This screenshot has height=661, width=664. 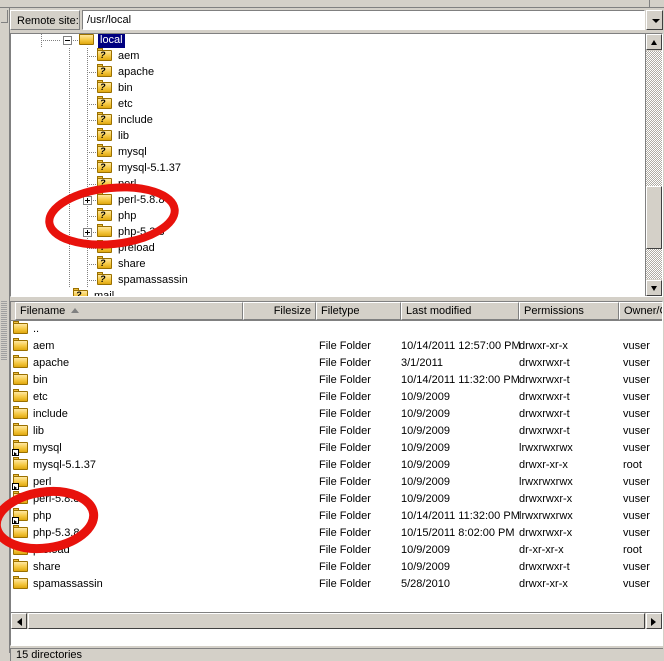 I want to click on tree-item-root: local, so click(x=328, y=41).